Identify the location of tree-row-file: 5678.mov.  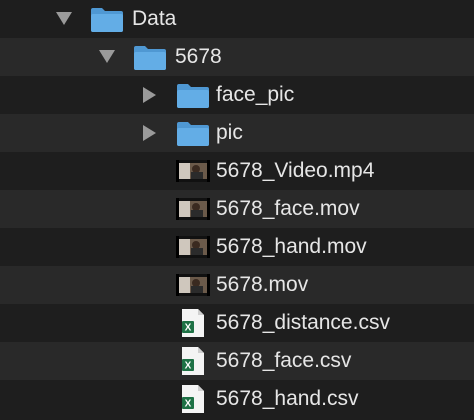
(237, 285).